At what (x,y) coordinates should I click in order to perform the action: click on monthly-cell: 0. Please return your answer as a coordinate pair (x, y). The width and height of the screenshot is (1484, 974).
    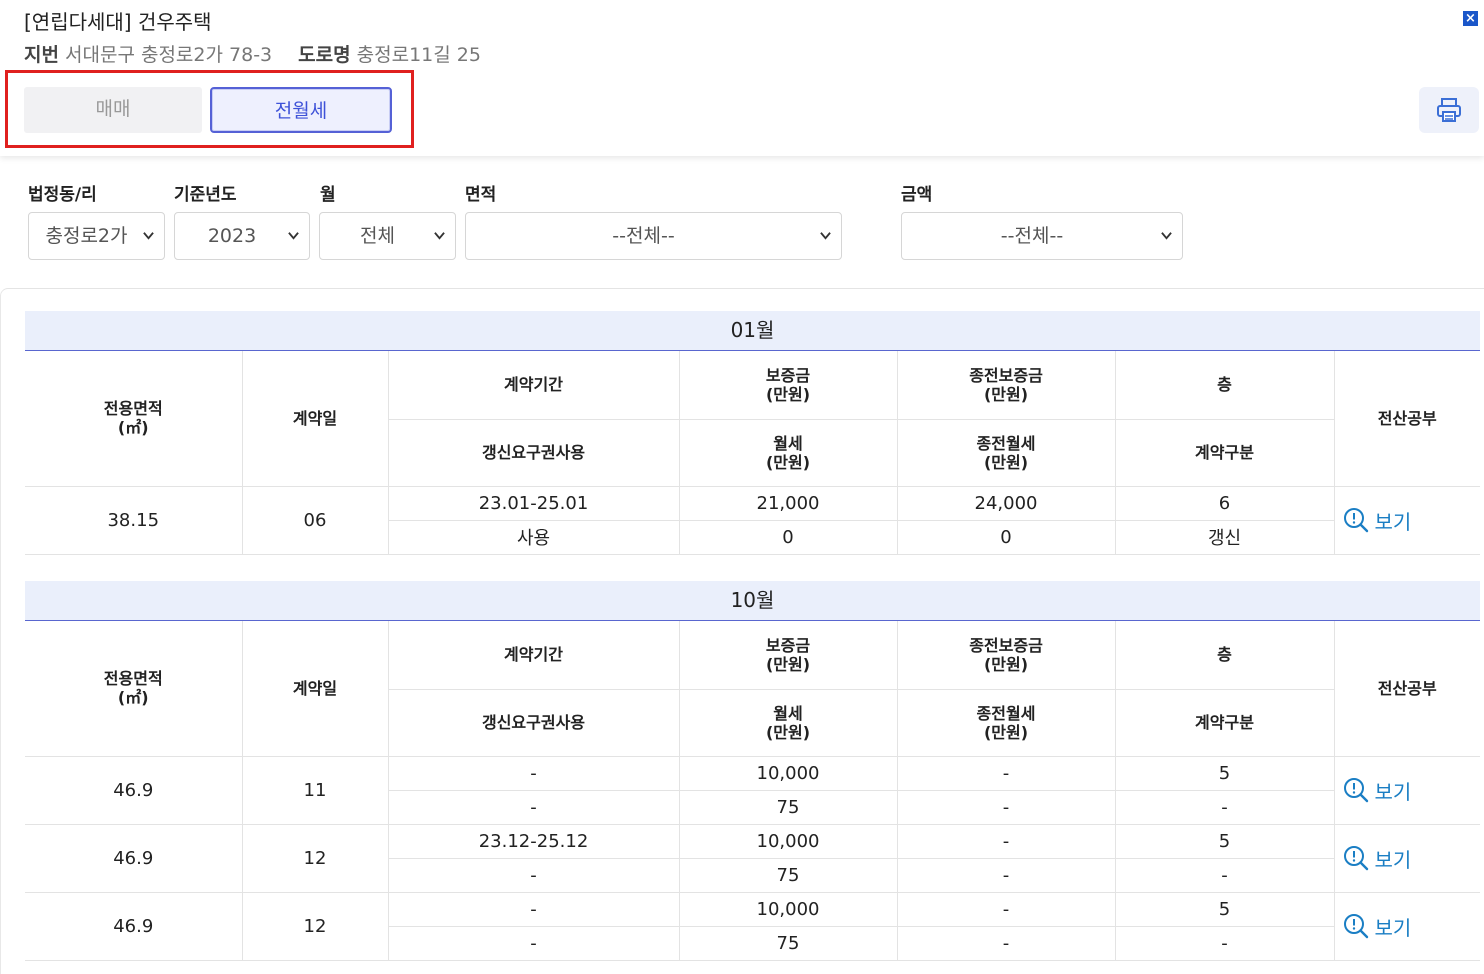
    Looking at the image, I should click on (788, 537).